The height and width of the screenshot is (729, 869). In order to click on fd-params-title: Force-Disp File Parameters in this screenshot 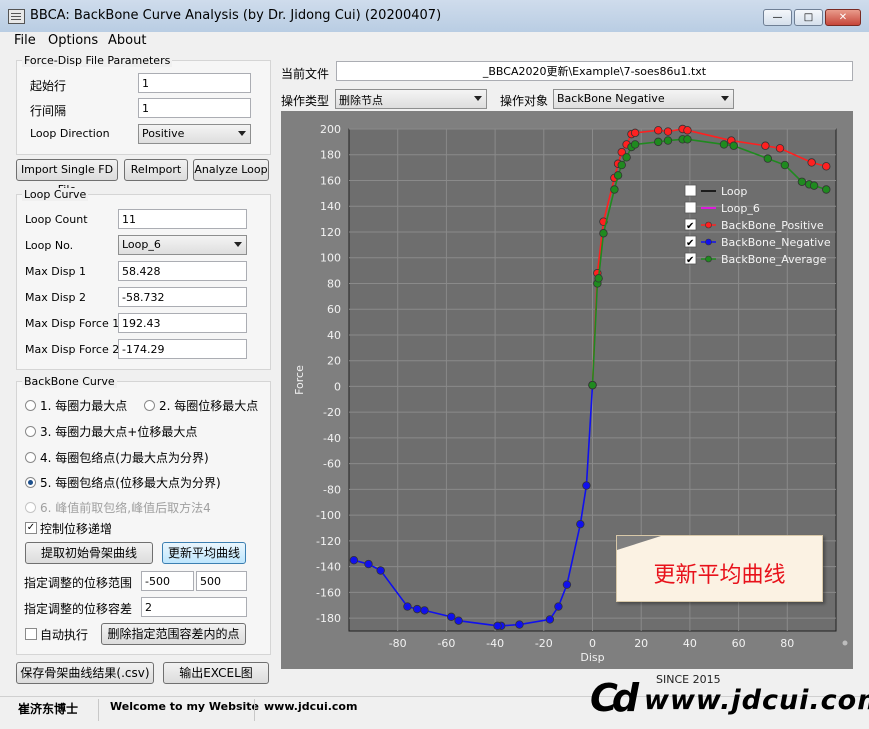, I will do `click(97, 60)`.